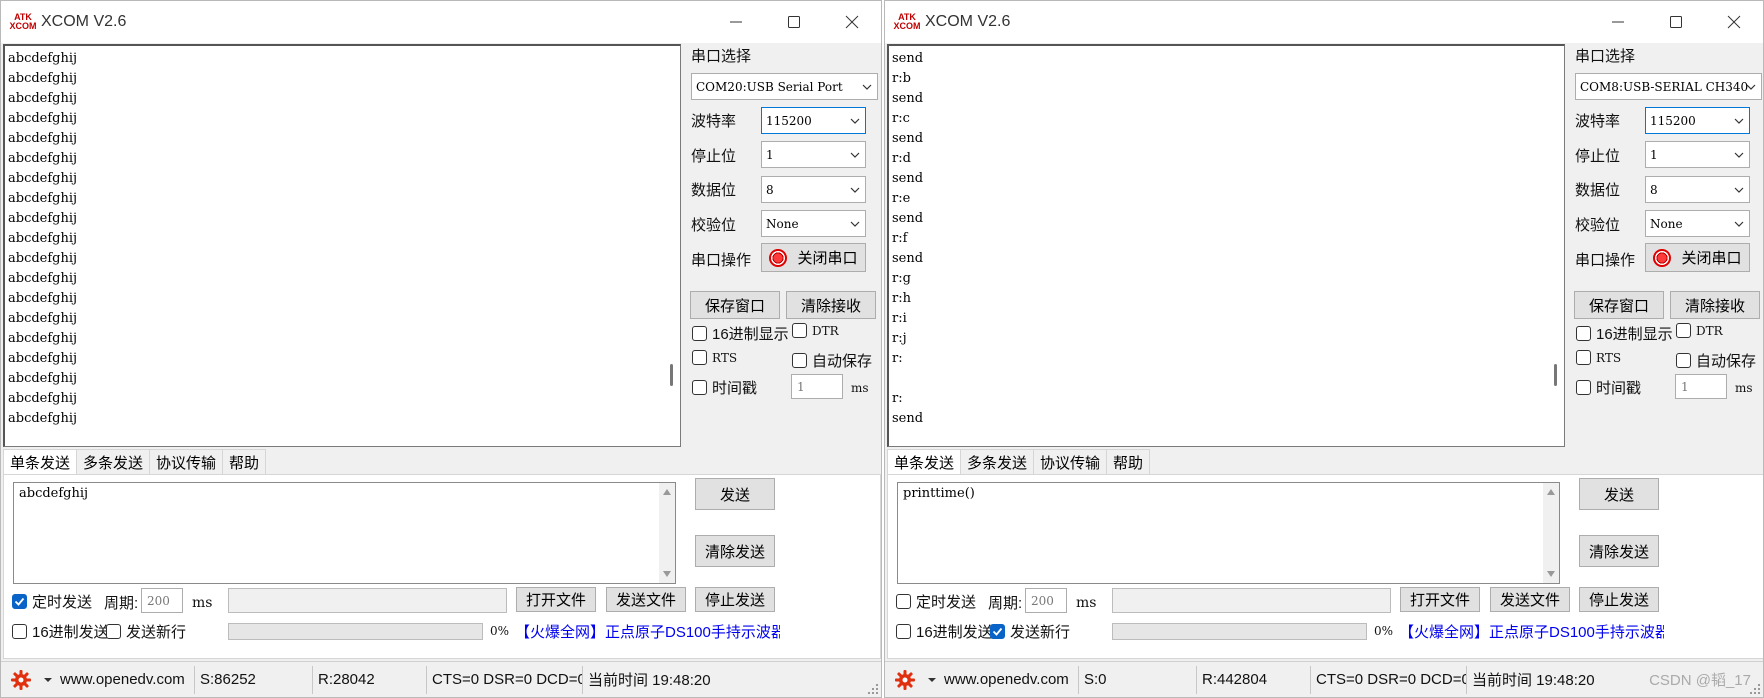  Describe the element at coordinates (1228, 533) in the screenshot. I see `send-input: printtime()` at that location.